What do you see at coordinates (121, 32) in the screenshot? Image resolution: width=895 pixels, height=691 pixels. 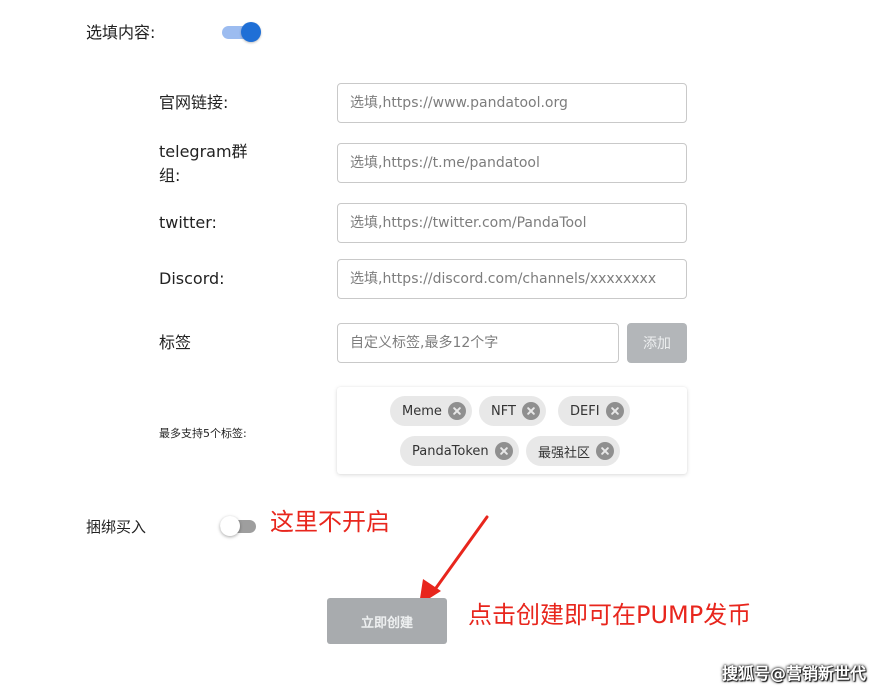 I see `optional-content-label: 选填内容:` at bounding box center [121, 32].